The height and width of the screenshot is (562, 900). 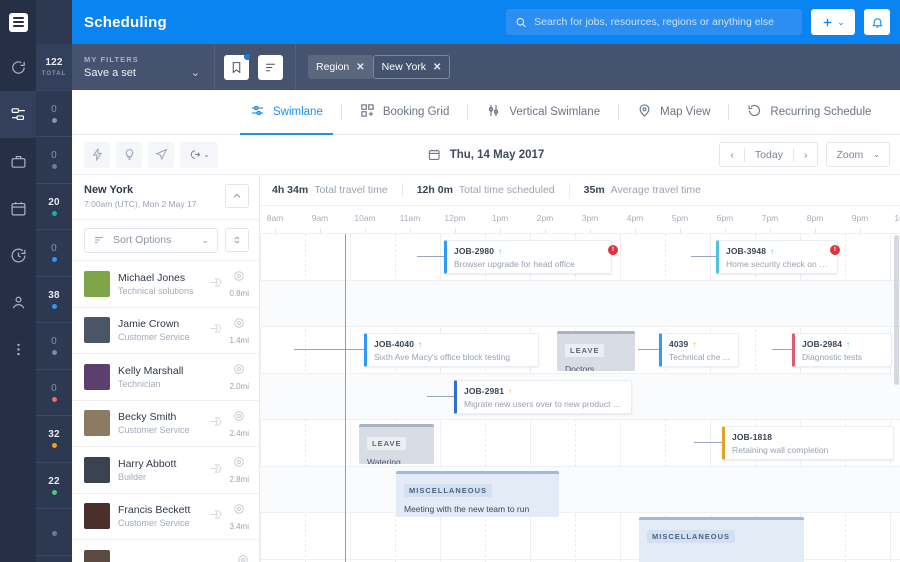 What do you see at coordinates (896, 397) in the screenshot?
I see `vertical-scrollbar` at bounding box center [896, 397].